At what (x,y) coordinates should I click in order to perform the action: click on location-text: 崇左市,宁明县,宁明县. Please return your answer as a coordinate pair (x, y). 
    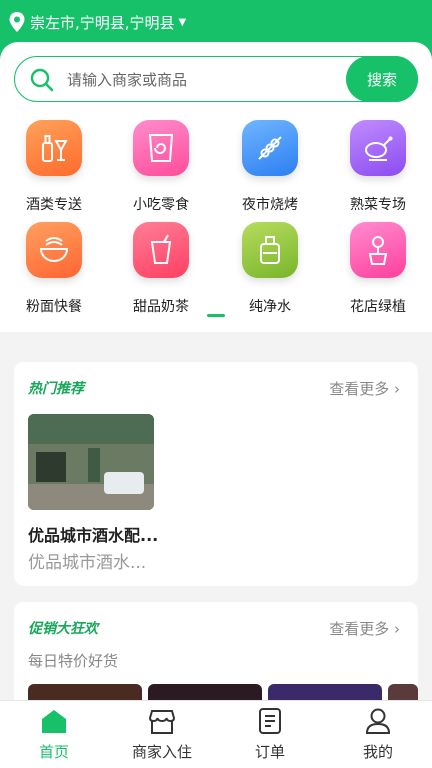
    Looking at the image, I should click on (102, 22).